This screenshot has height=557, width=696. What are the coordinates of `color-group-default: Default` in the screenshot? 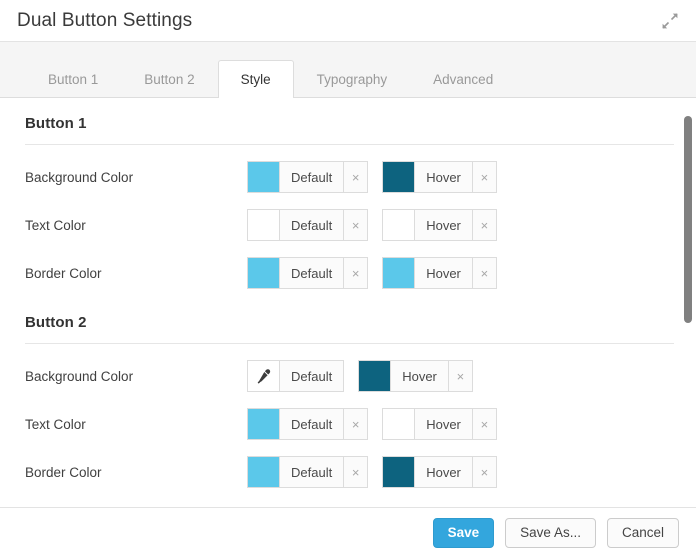 It's located at (296, 376).